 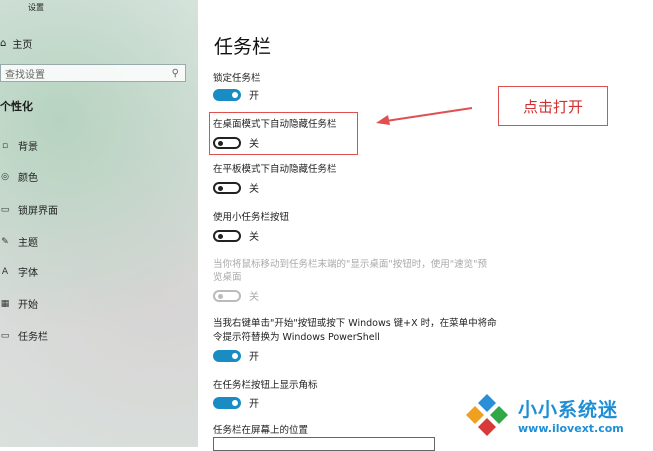 What do you see at coordinates (383, 120) in the screenshot?
I see `arrow-head` at bounding box center [383, 120].